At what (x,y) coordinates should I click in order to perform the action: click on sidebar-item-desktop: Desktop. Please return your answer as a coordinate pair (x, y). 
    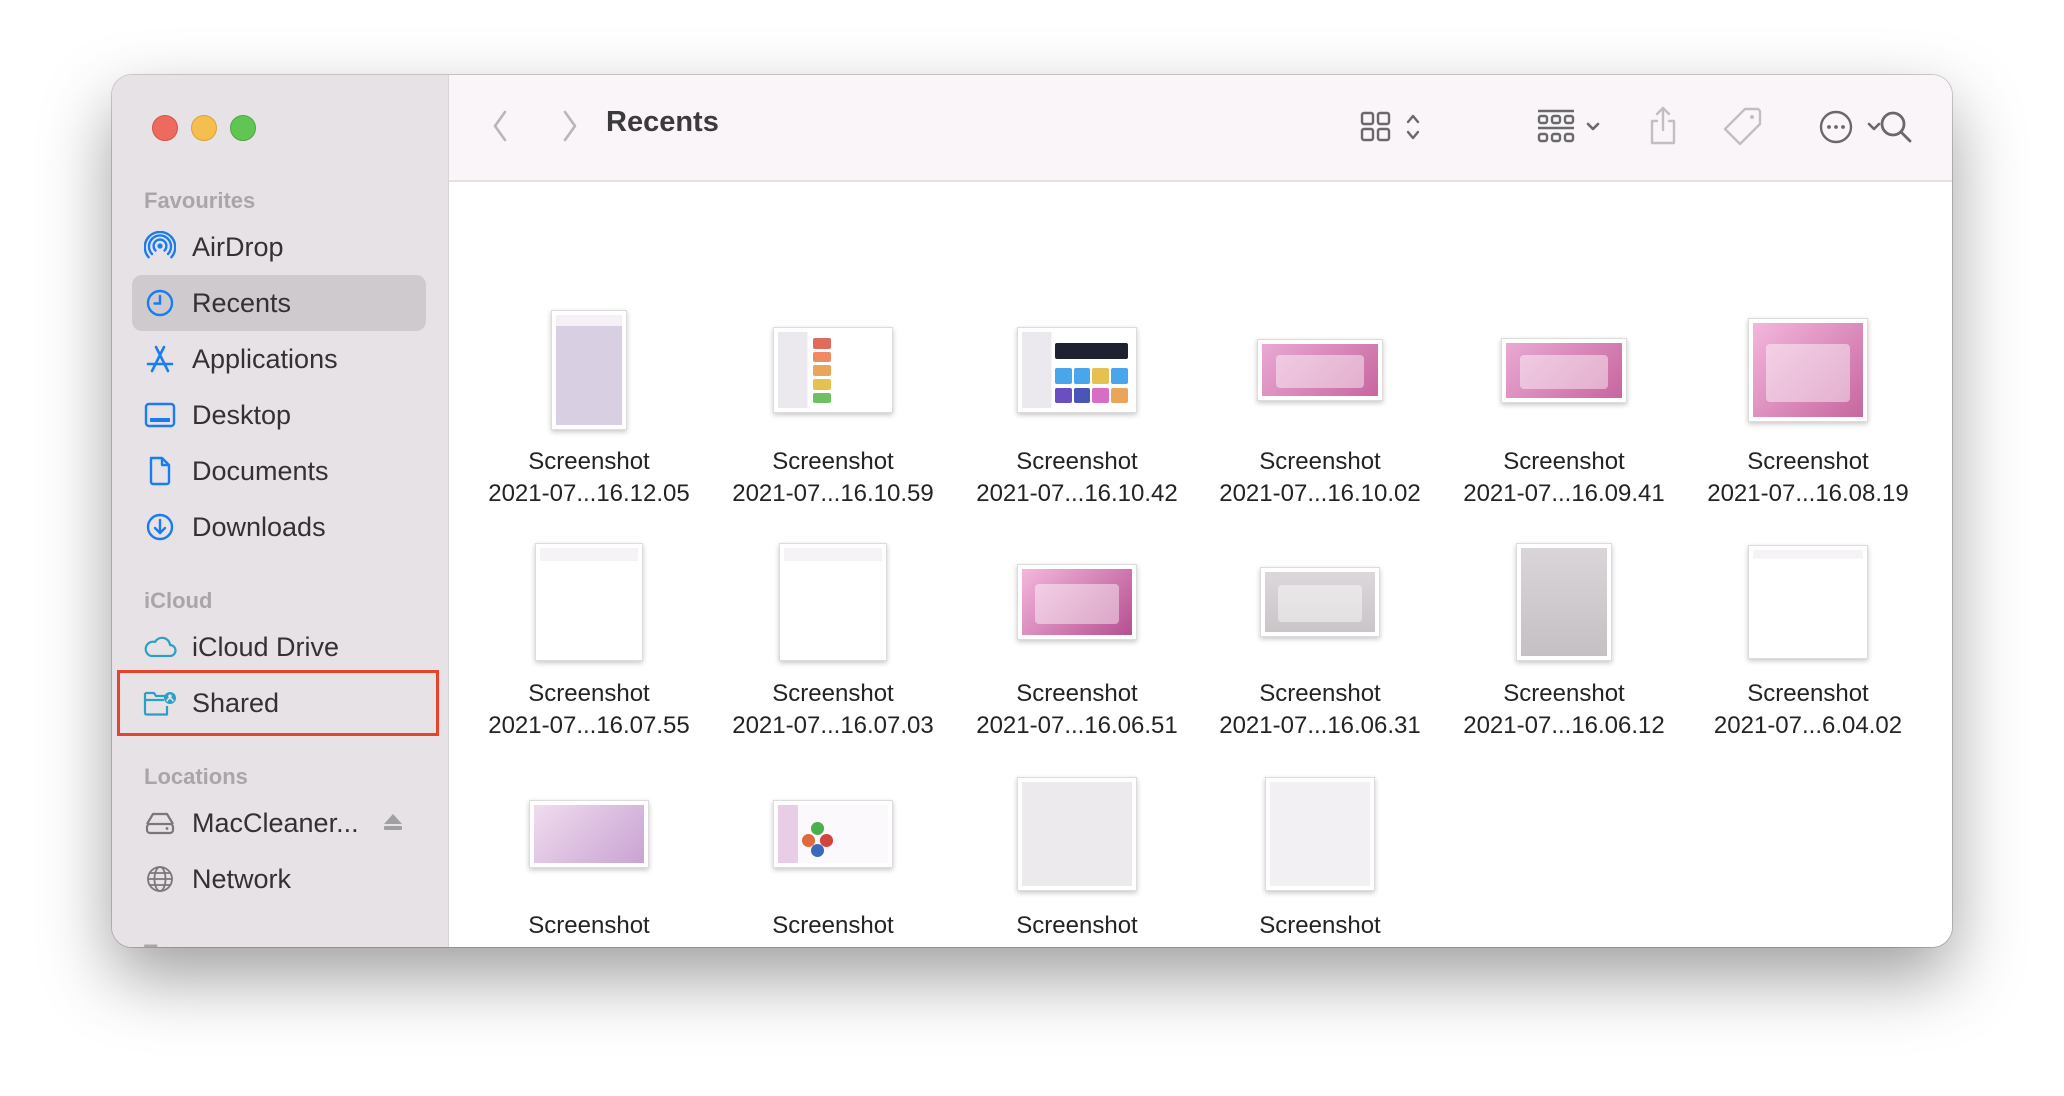
    Looking at the image, I should click on (279, 415).